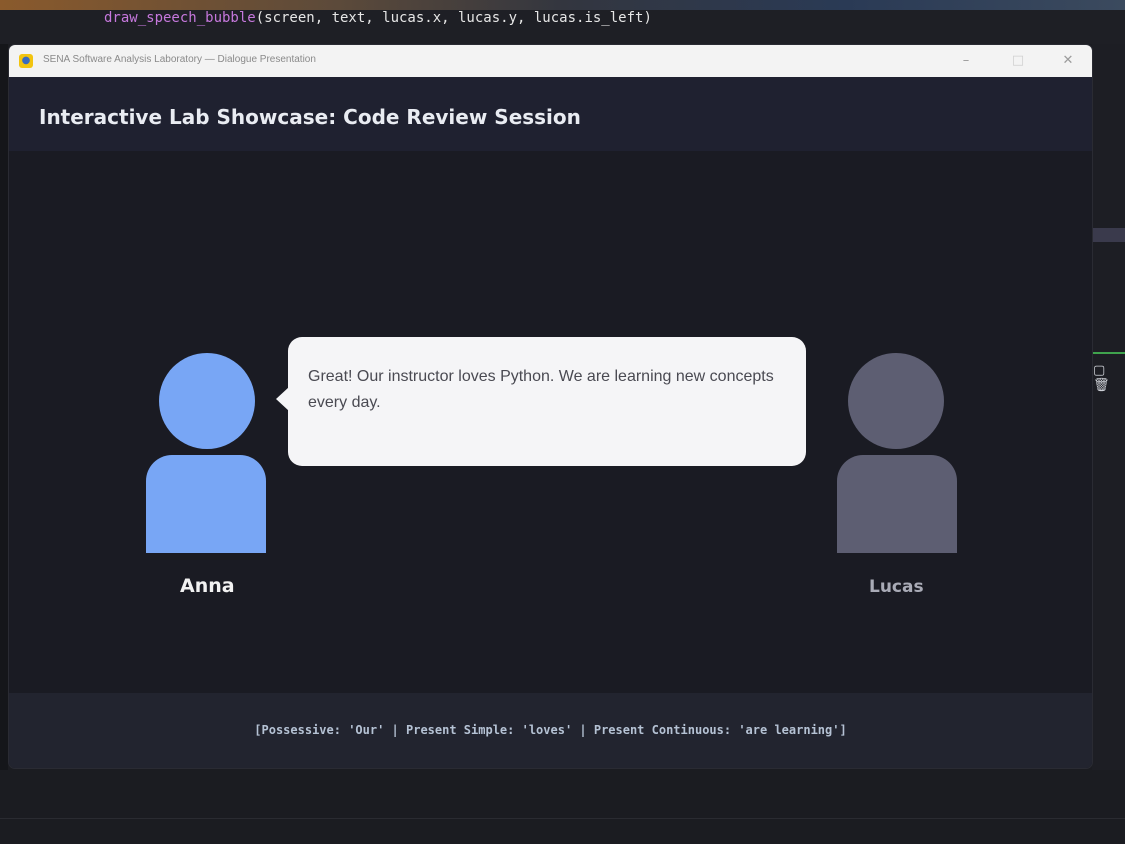 This screenshot has height=844, width=1125. I want to click on anna-avatar-head, so click(207, 401).